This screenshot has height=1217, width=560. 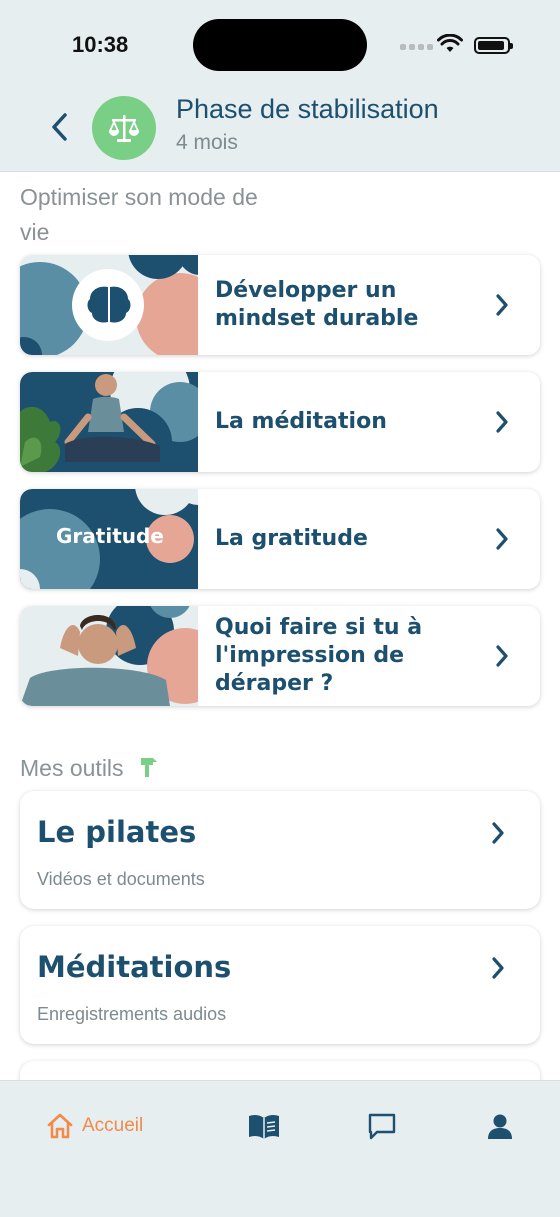 I want to click on dynamic-island, so click(x=280, y=45).